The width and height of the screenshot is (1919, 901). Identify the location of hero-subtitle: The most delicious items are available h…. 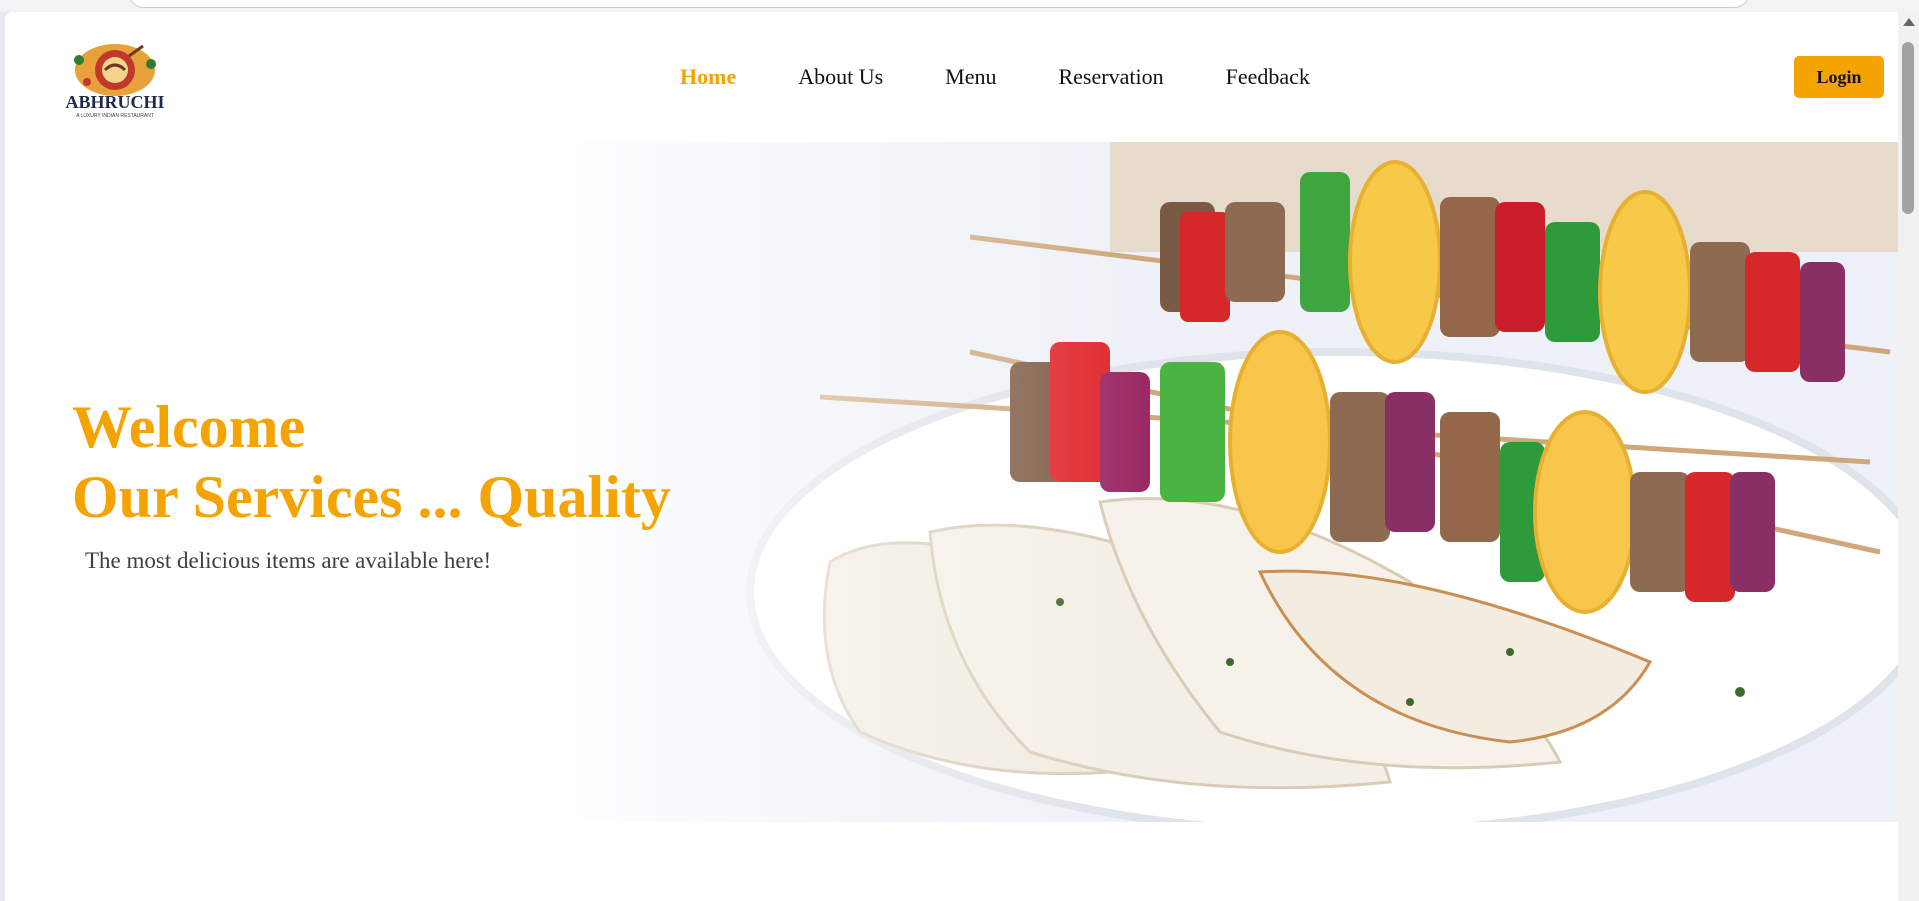
(288, 560).